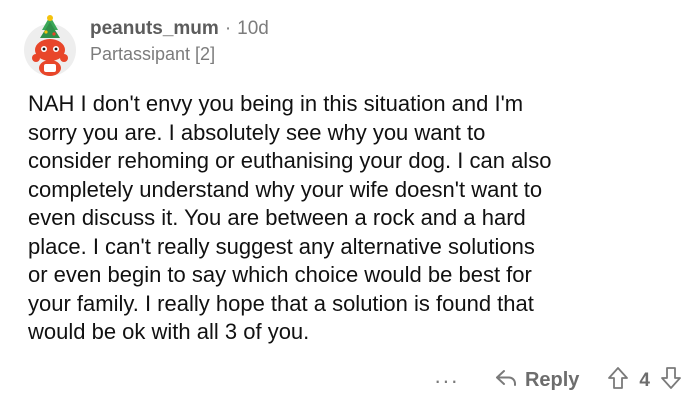 Image resolution: width=700 pixels, height=406 pixels. Describe the element at coordinates (154, 29) in the screenshot. I see `username: peanuts_mum` at that location.